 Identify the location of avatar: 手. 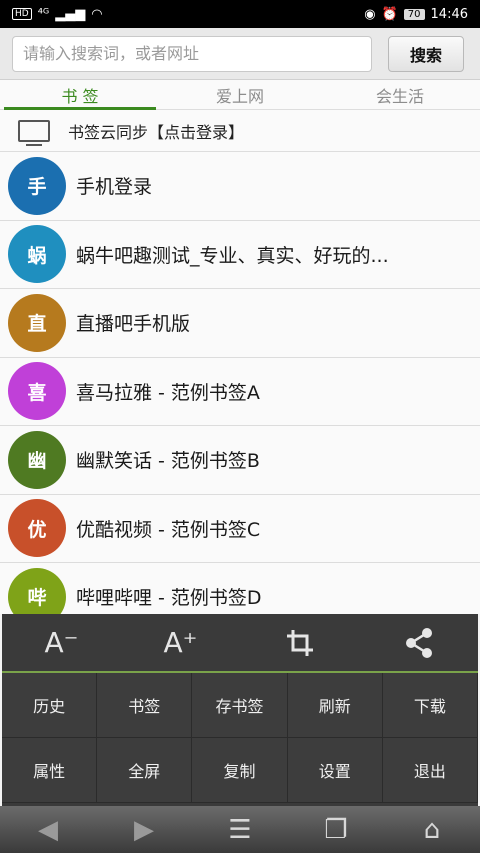
(37, 185).